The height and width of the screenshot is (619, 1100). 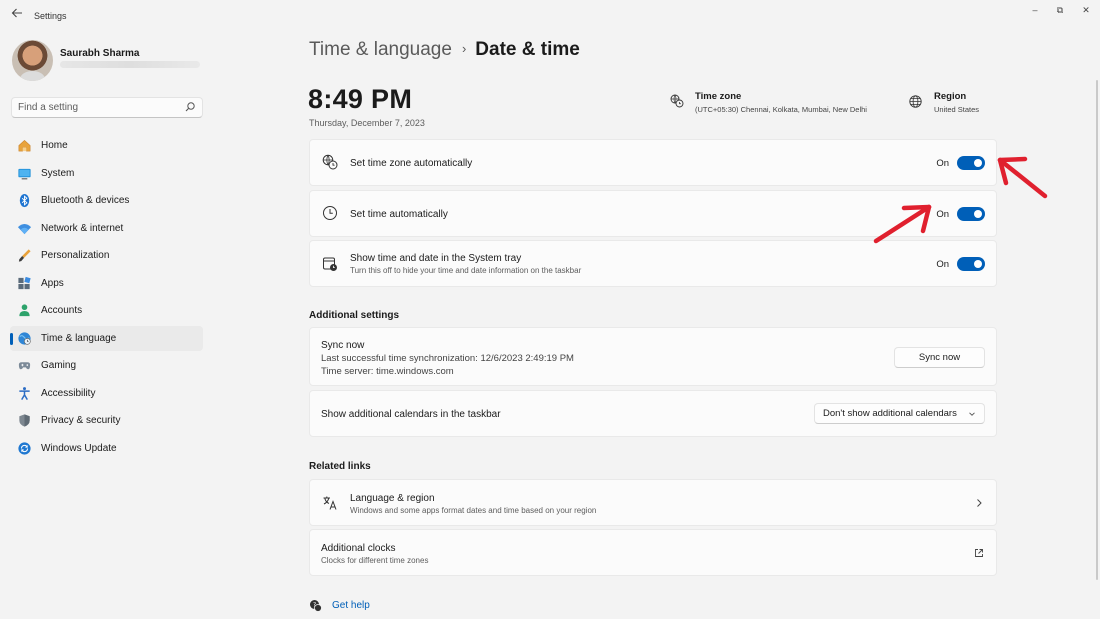 I want to click on sidebar-item-label: Time & language, so click(x=79, y=338).